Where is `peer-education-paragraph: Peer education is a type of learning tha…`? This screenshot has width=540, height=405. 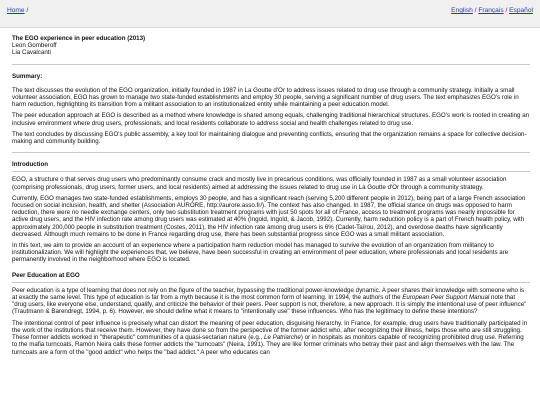 peer-education-paragraph: Peer education is a type of learning tha… is located at coordinates (271, 301).